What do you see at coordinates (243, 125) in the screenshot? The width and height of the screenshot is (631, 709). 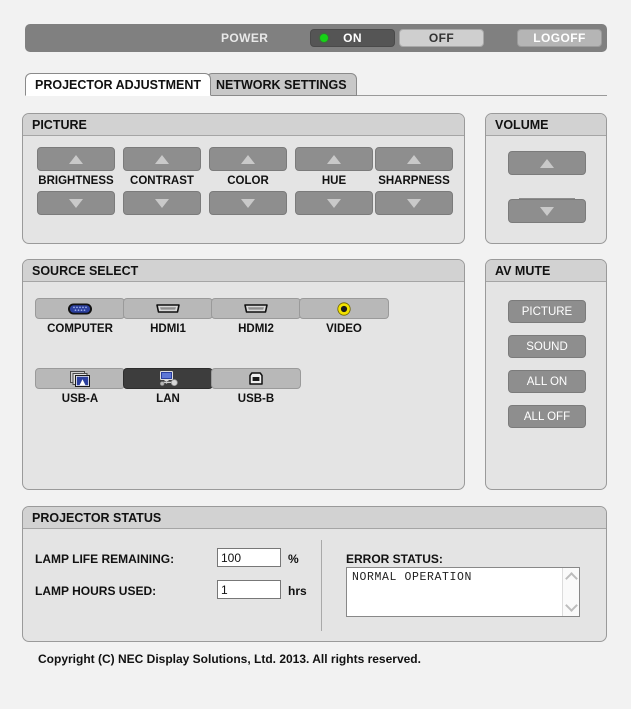 I see `picture-panel-title: PICTURE` at bounding box center [243, 125].